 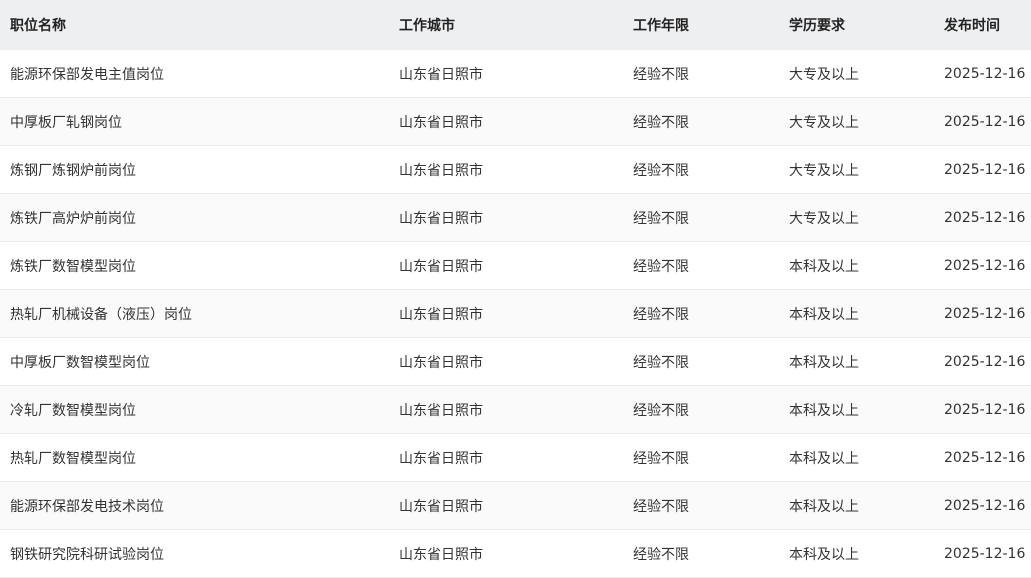 What do you see at coordinates (194, 361) in the screenshot?
I see `job-title-cell: 中厚板厂数智模型岗位` at bounding box center [194, 361].